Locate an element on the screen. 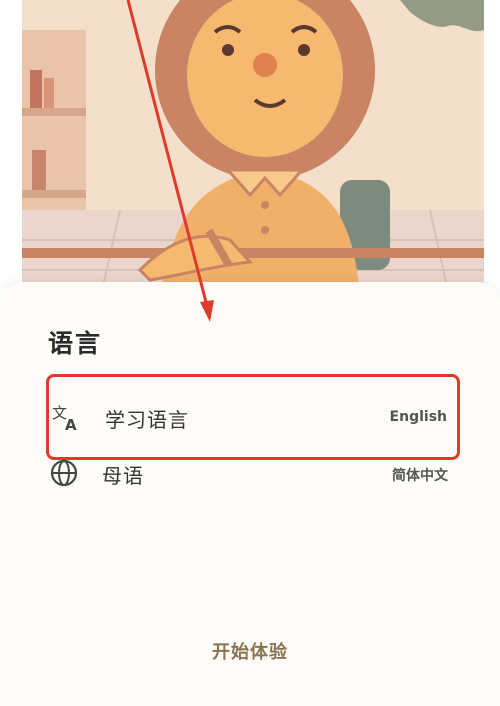 The height and width of the screenshot is (706, 500). start-experience-button: 开始体验 is located at coordinates (250, 654).